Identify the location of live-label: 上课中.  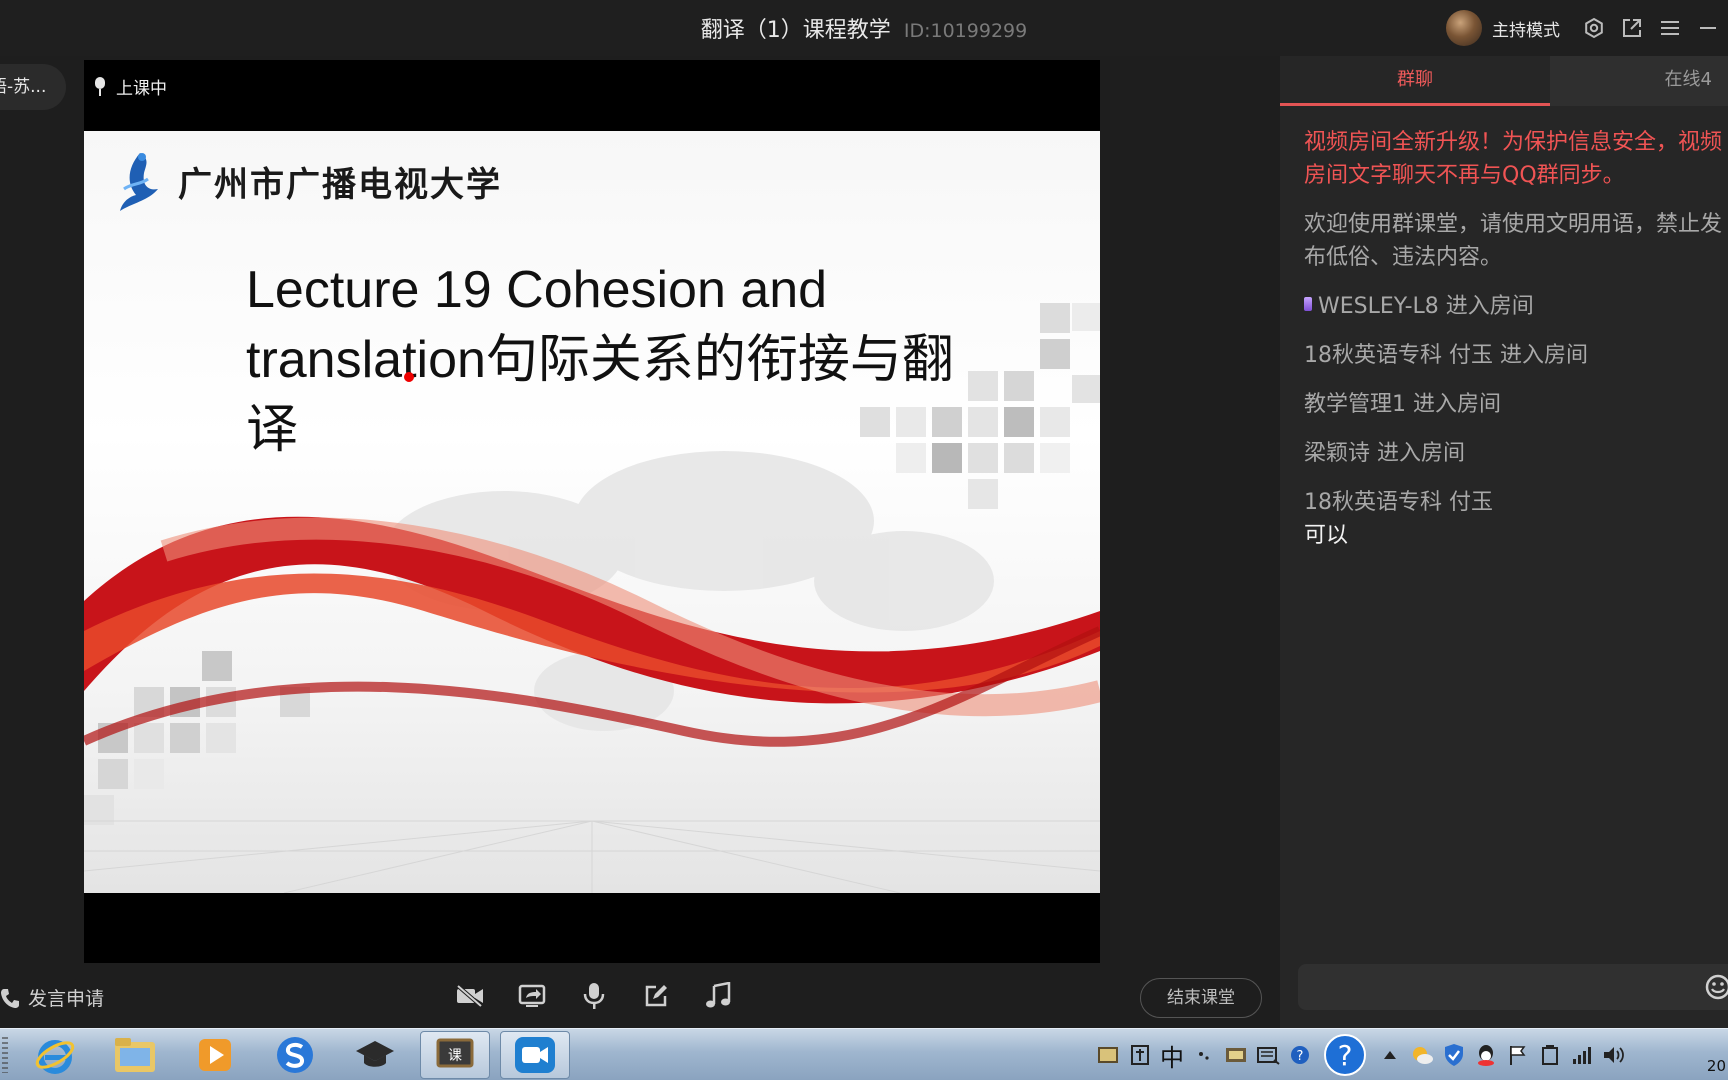
(141, 89).